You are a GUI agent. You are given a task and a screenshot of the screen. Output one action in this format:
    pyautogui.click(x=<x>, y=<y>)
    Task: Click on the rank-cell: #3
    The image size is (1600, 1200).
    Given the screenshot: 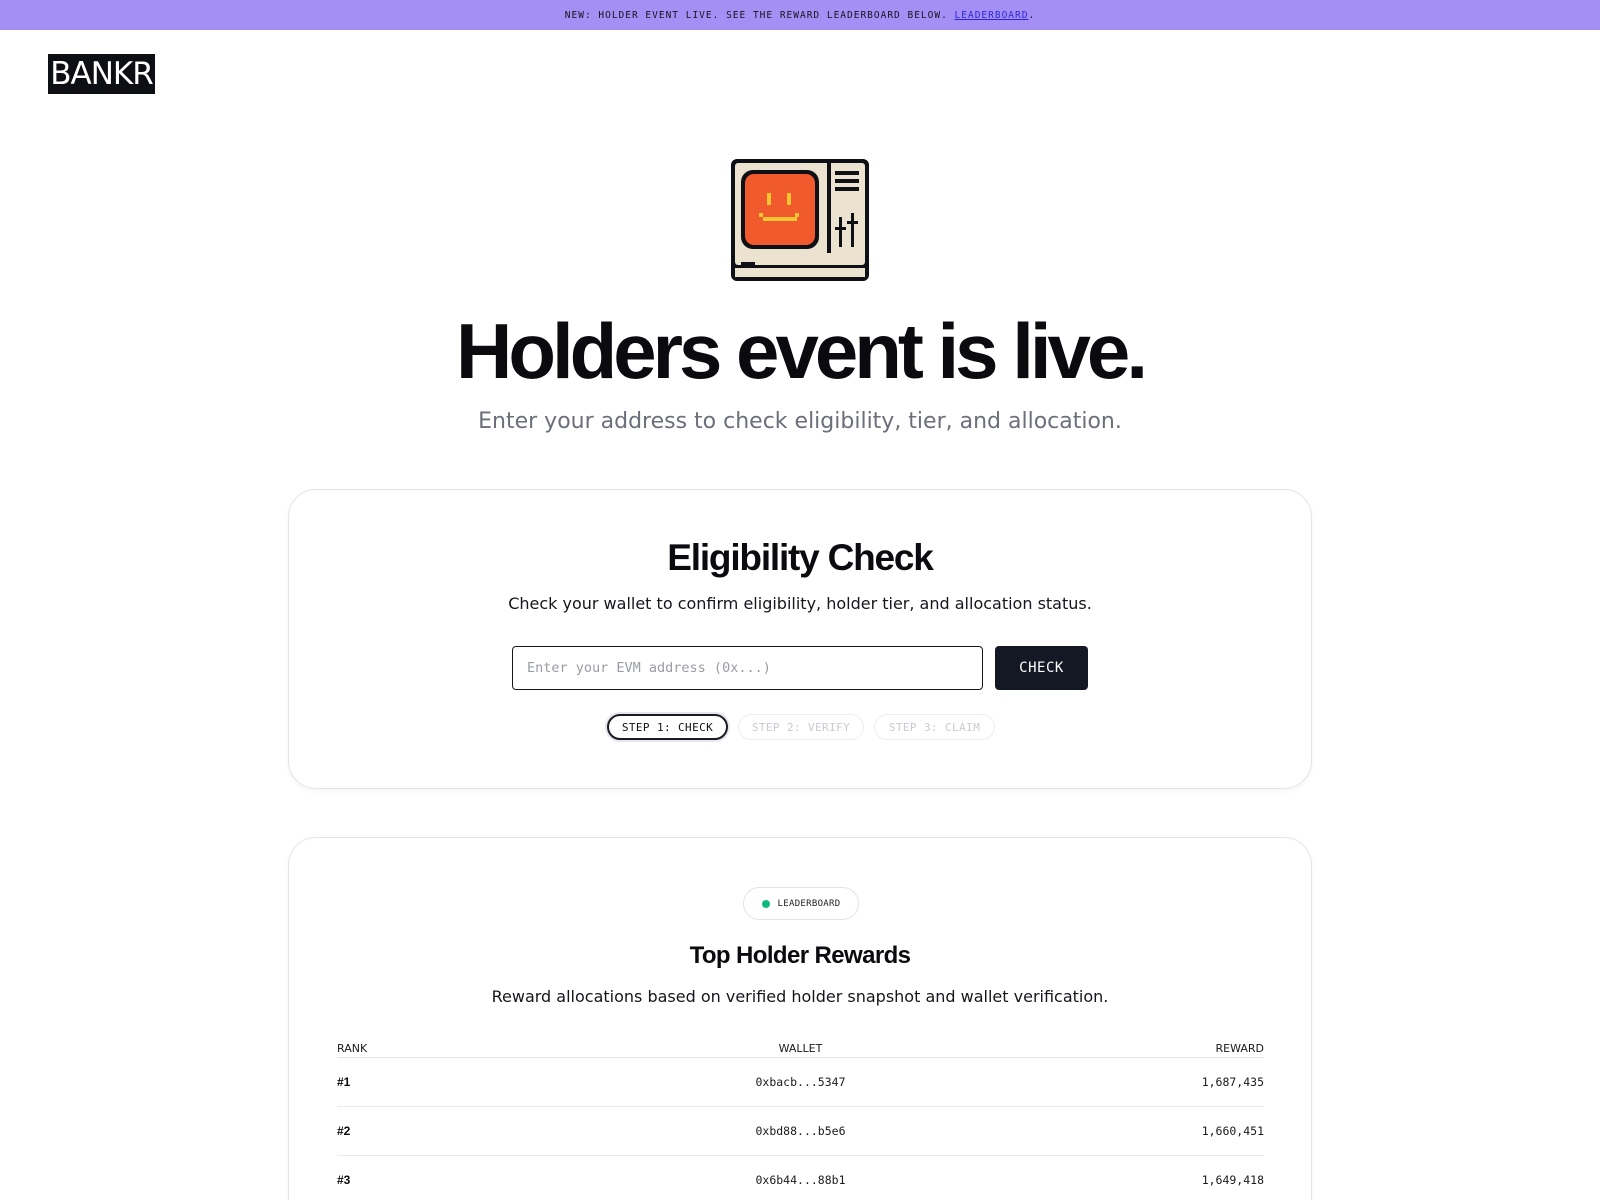 What is the action you would take?
    pyautogui.click(x=344, y=1180)
    